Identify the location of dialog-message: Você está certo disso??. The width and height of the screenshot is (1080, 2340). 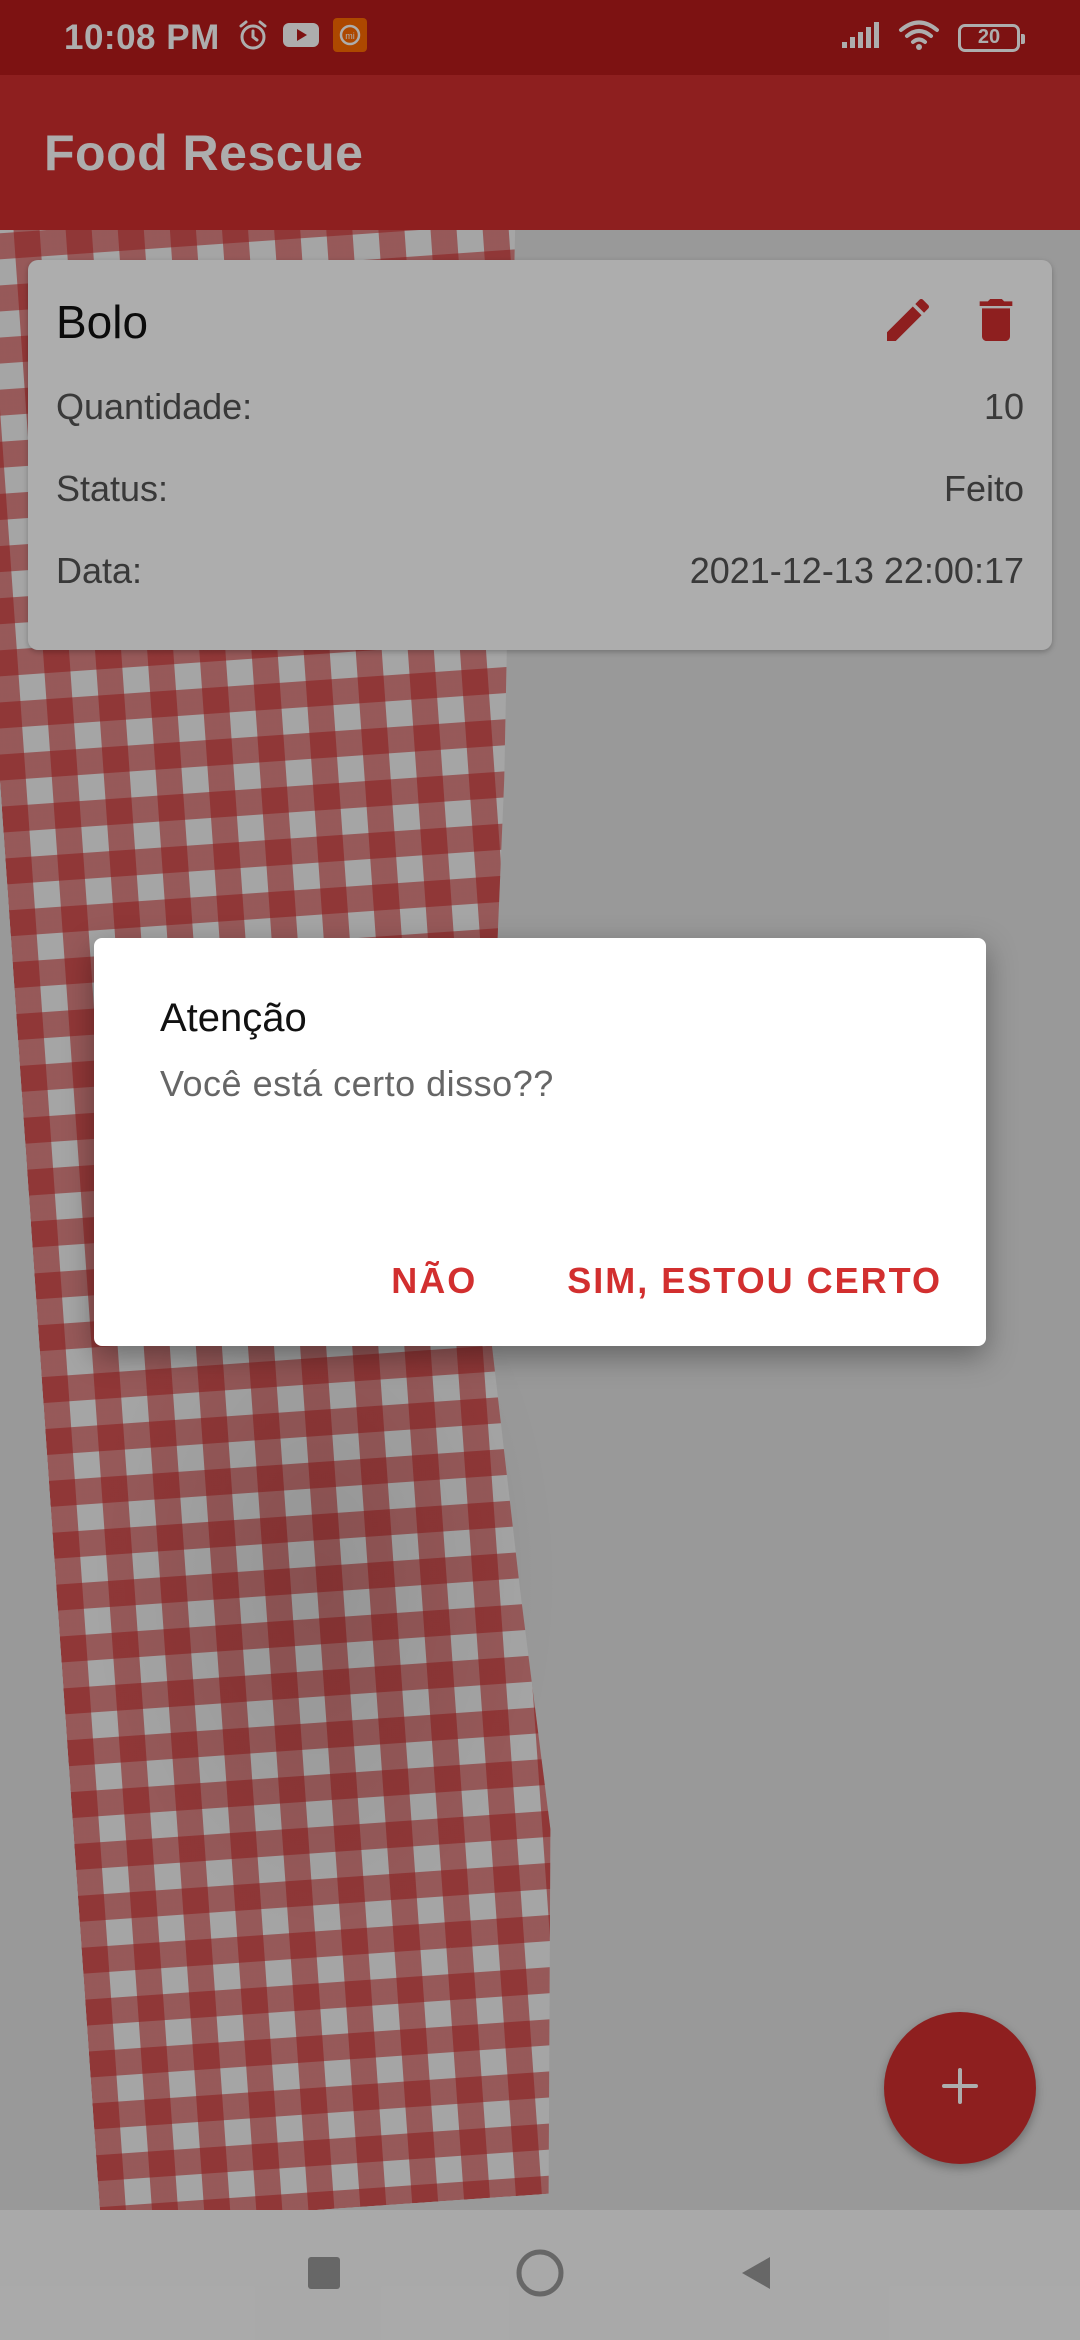
(357, 1083).